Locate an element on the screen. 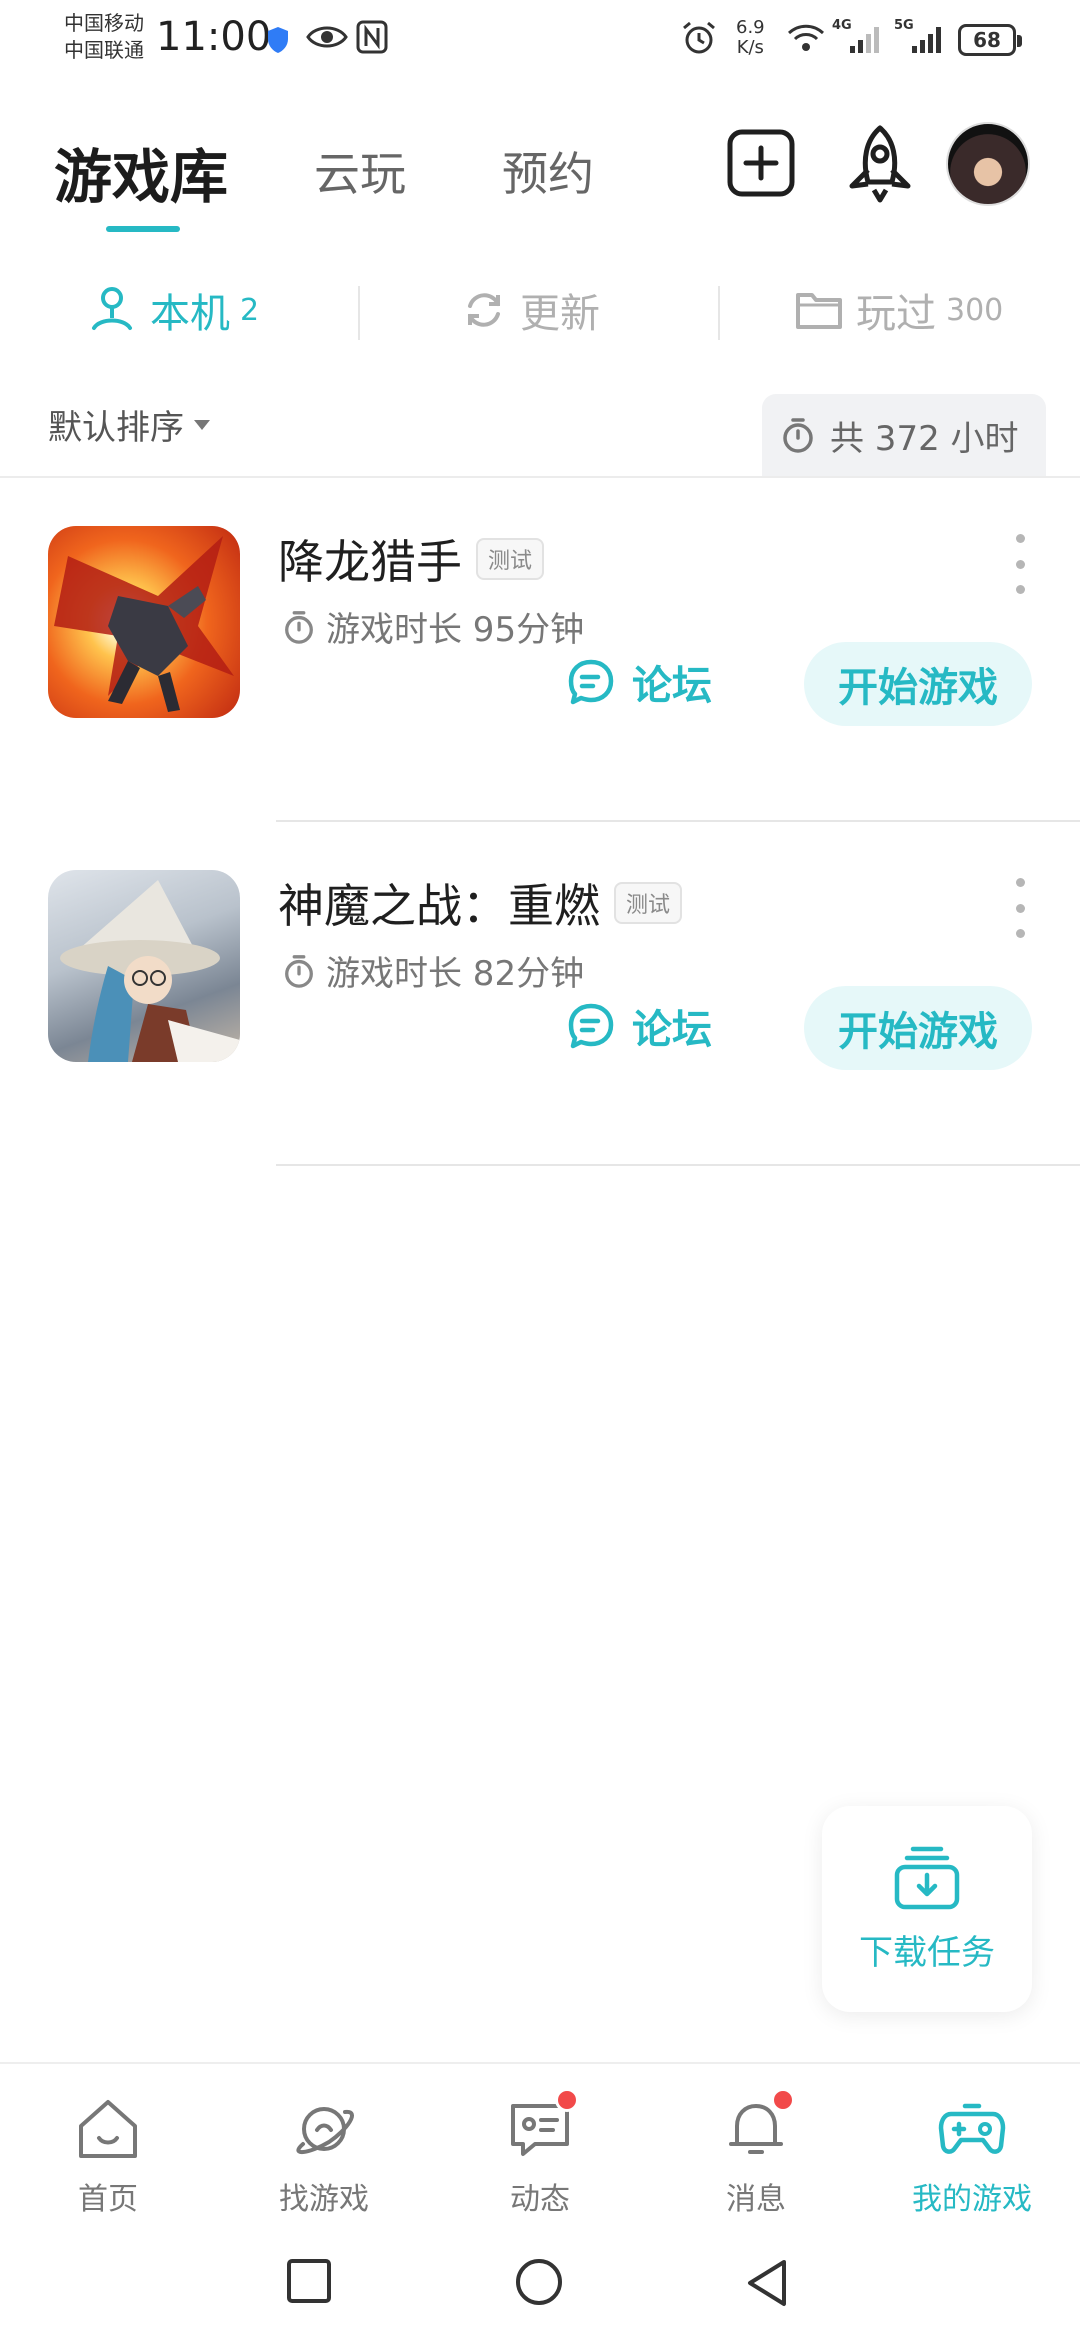 The height and width of the screenshot is (2340, 1080). filter-local: 本机 2 is located at coordinates (172, 310).